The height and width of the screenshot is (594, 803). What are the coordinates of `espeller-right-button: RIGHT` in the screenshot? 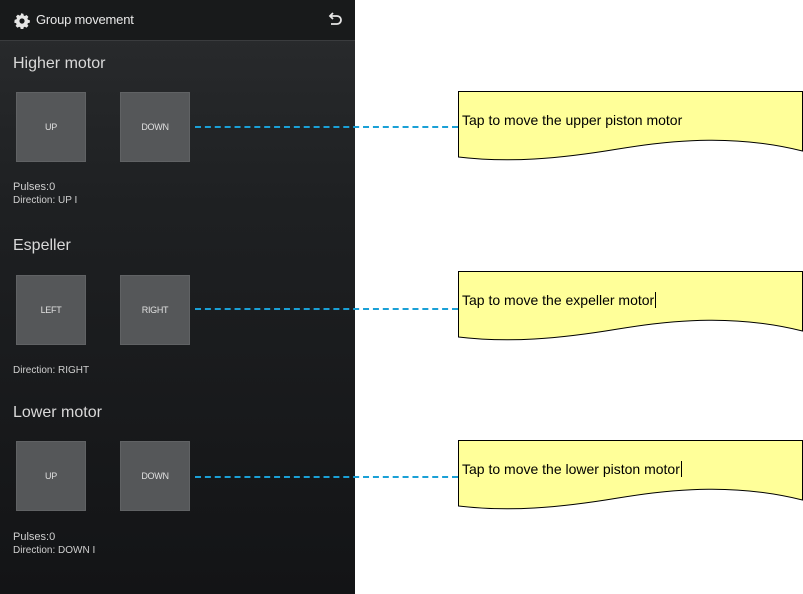 It's located at (155, 310).